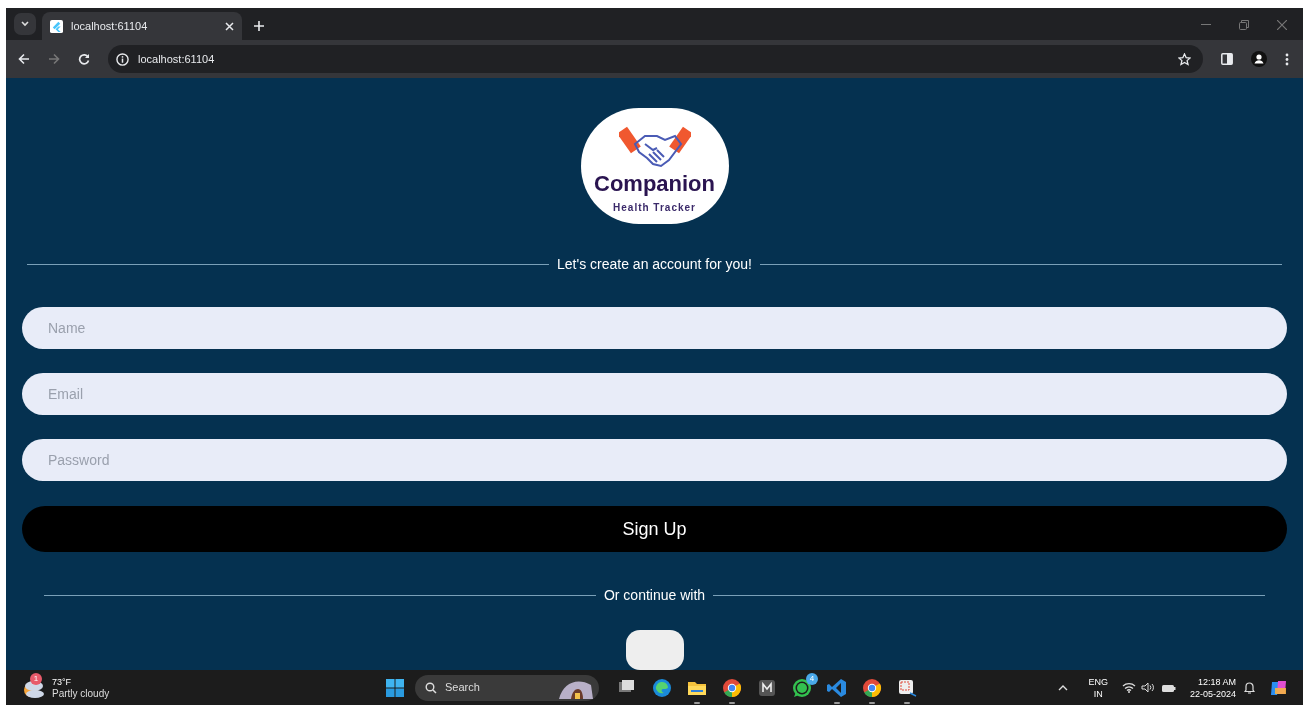  I want to click on reload-icon, so click(84, 59).